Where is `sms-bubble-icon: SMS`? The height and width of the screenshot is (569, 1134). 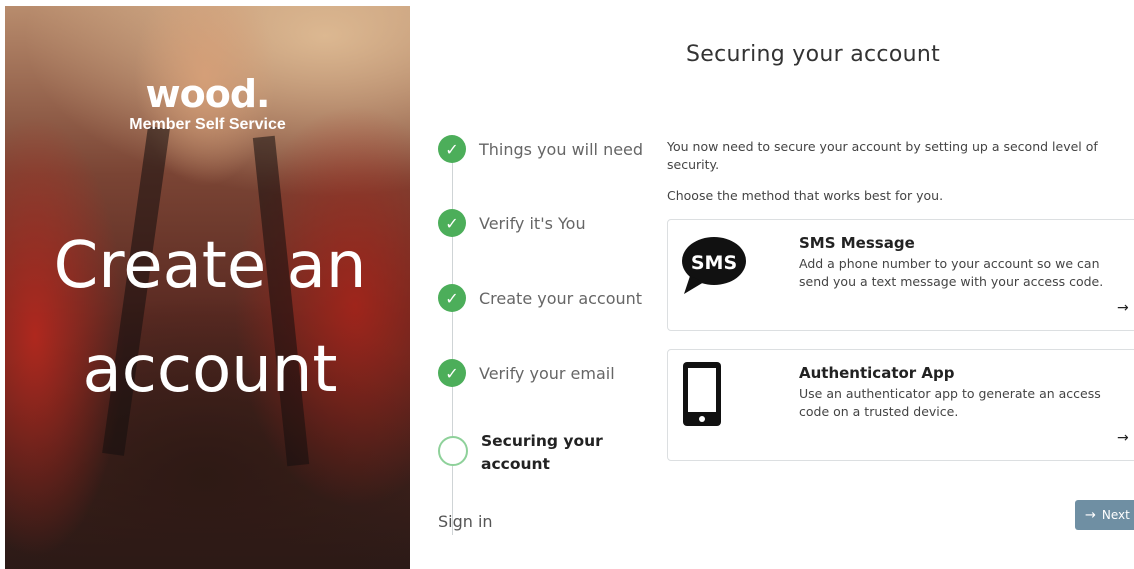
sms-bubble-icon: SMS is located at coordinates (714, 267).